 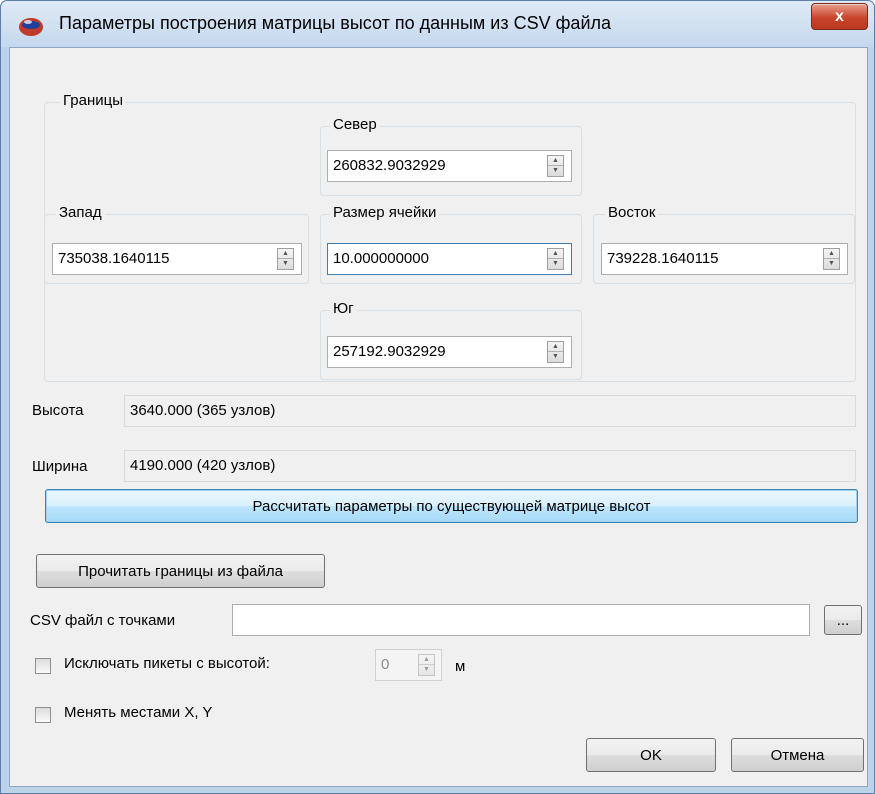 What do you see at coordinates (381, 258) in the screenshot?
I see `cell-size-value: 10.000000000` at bounding box center [381, 258].